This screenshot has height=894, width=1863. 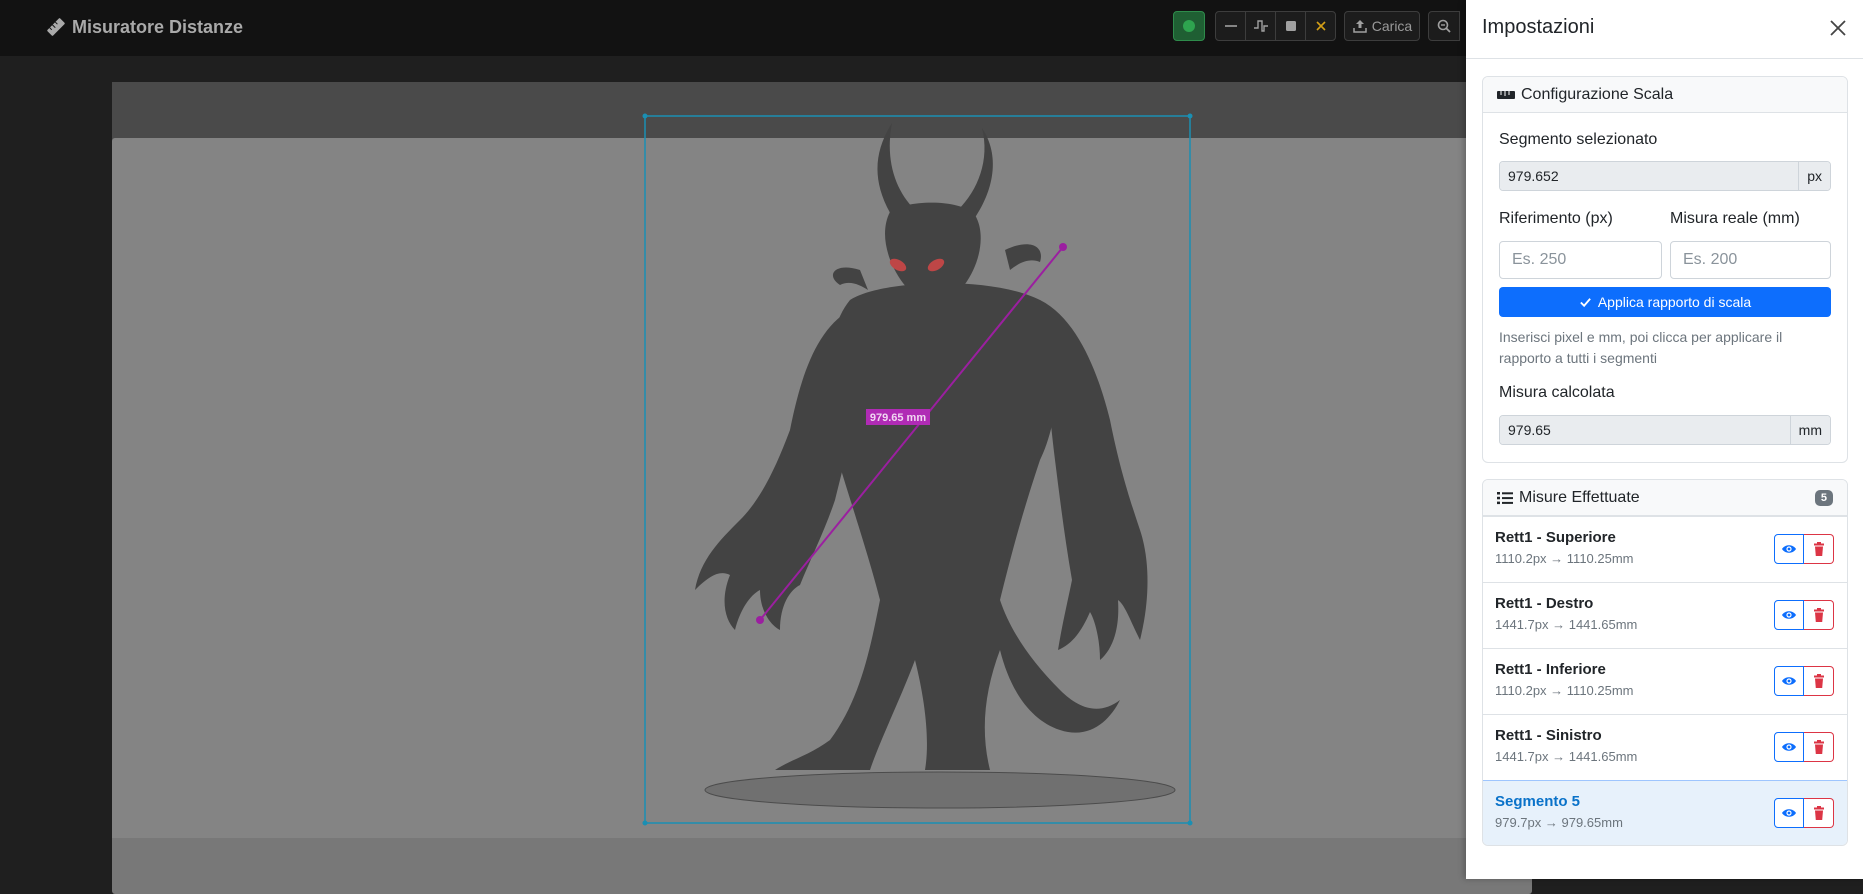 What do you see at coordinates (1665, 498) in the screenshot?
I see `measures-card-header: Misure Effettuate 5` at bounding box center [1665, 498].